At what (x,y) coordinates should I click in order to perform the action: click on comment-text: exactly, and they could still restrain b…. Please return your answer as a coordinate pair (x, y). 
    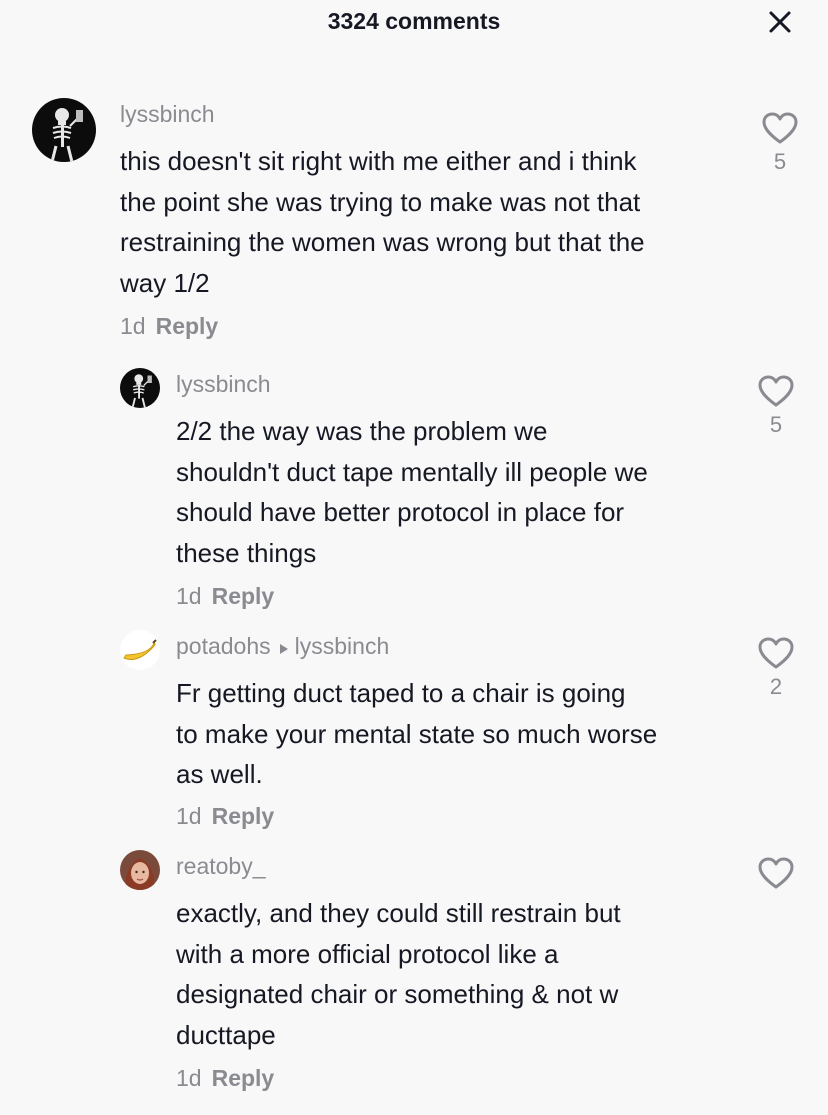
    Looking at the image, I should click on (461, 974).